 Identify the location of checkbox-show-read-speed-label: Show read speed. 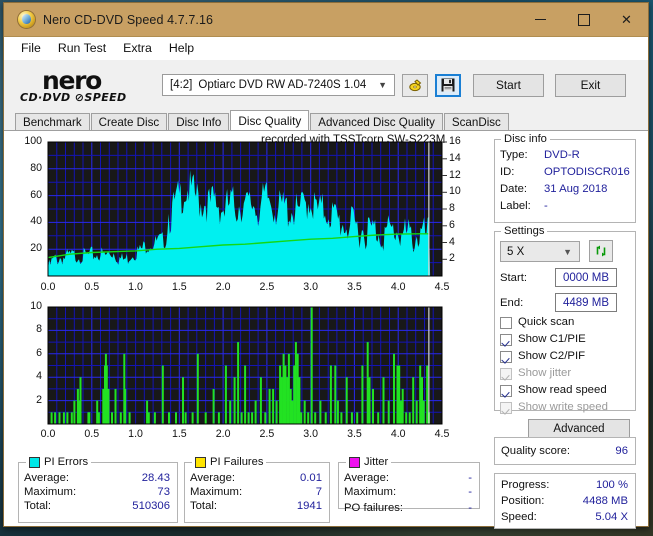
(562, 390).